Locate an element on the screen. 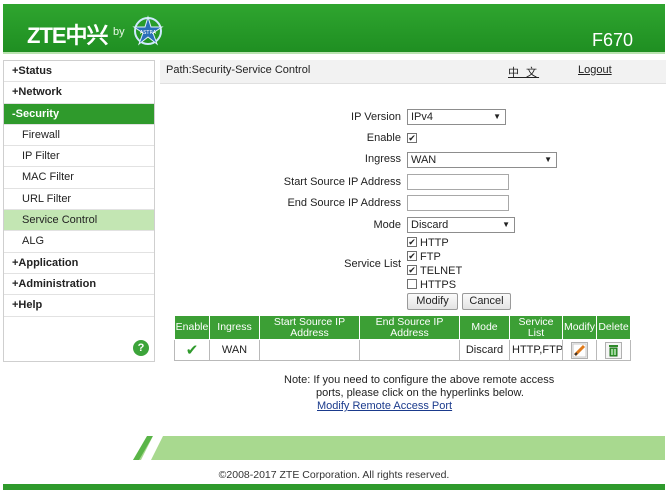 The image size is (668, 500). sidebar-item-firewall: Firewall is located at coordinates (79, 136).